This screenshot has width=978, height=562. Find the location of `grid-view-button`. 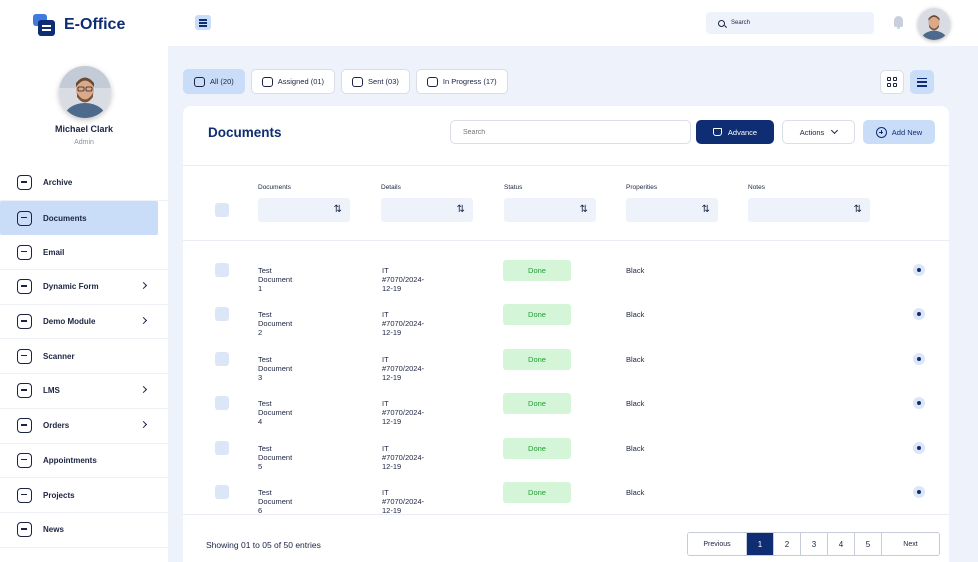

grid-view-button is located at coordinates (892, 82).